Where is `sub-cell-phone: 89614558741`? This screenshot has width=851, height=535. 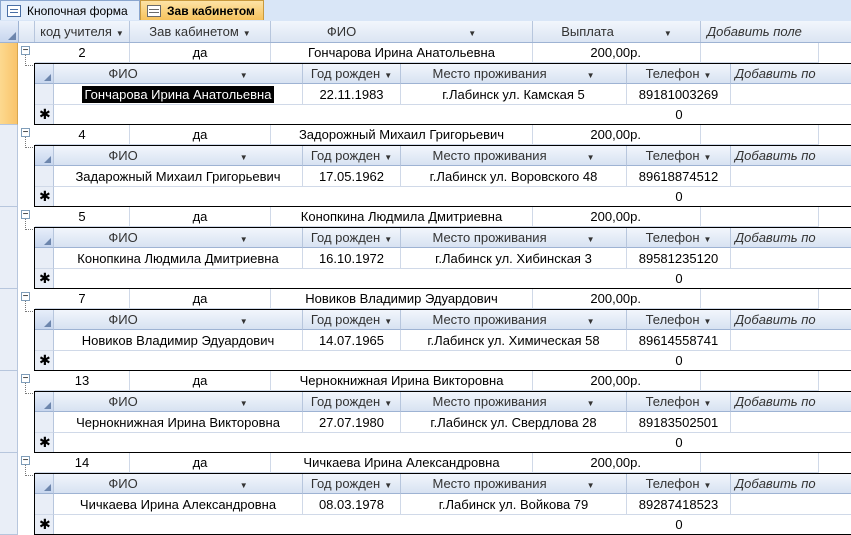 sub-cell-phone: 89614558741 is located at coordinates (679, 340).